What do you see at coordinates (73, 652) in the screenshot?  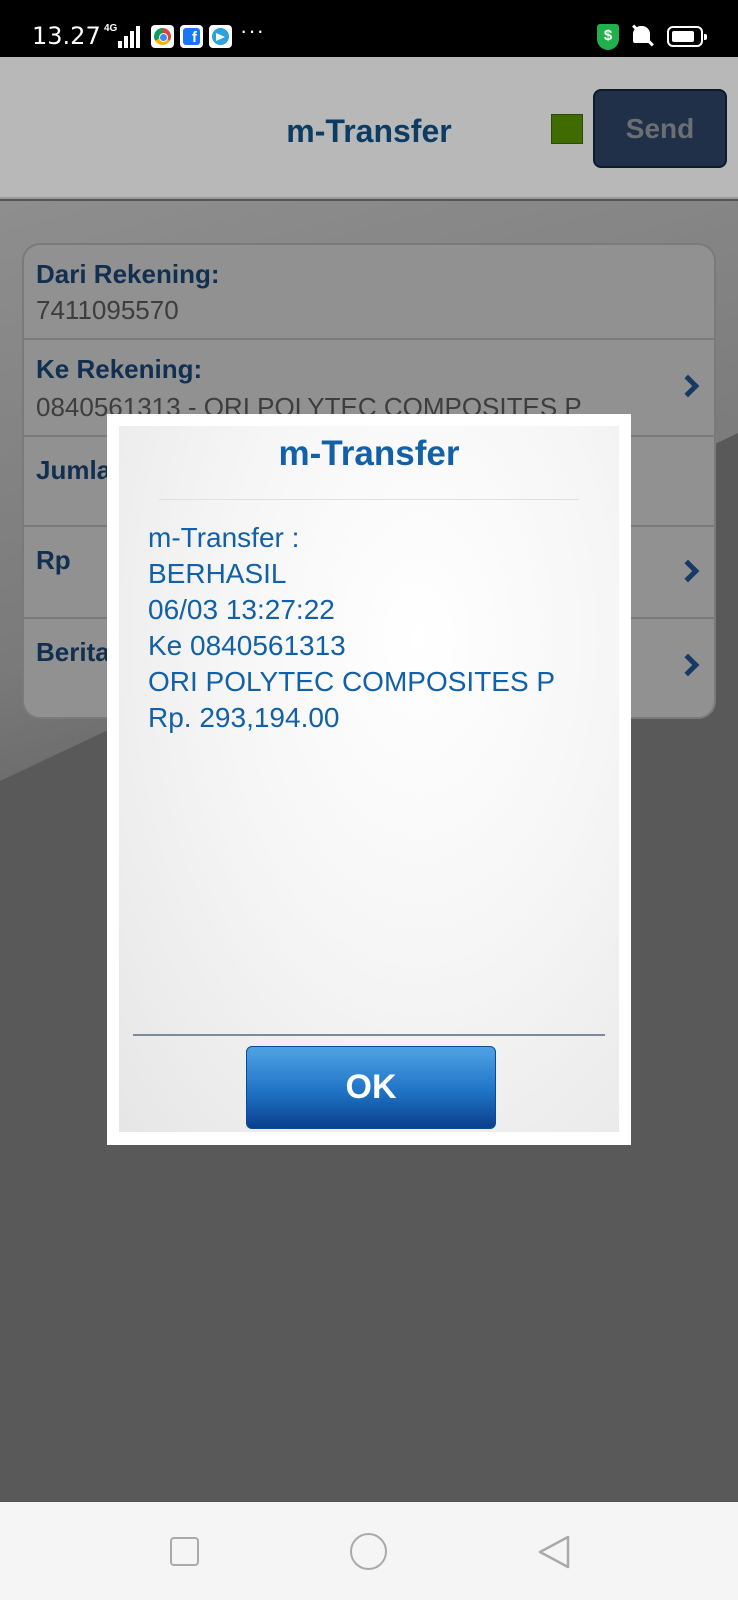 I see `message-label: Berita` at bounding box center [73, 652].